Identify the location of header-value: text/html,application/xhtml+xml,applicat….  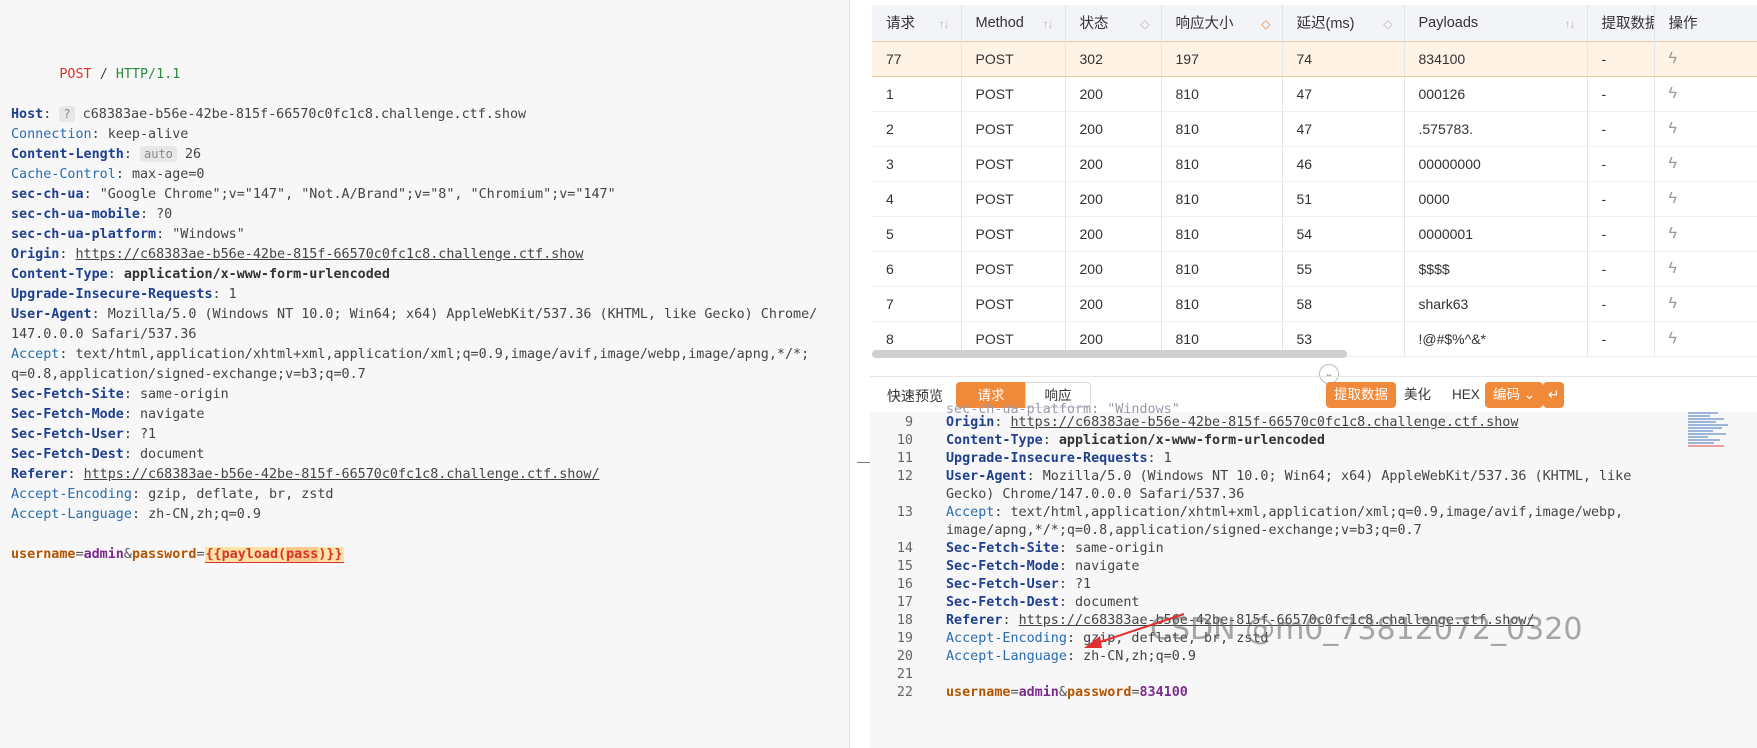
(1317, 512).